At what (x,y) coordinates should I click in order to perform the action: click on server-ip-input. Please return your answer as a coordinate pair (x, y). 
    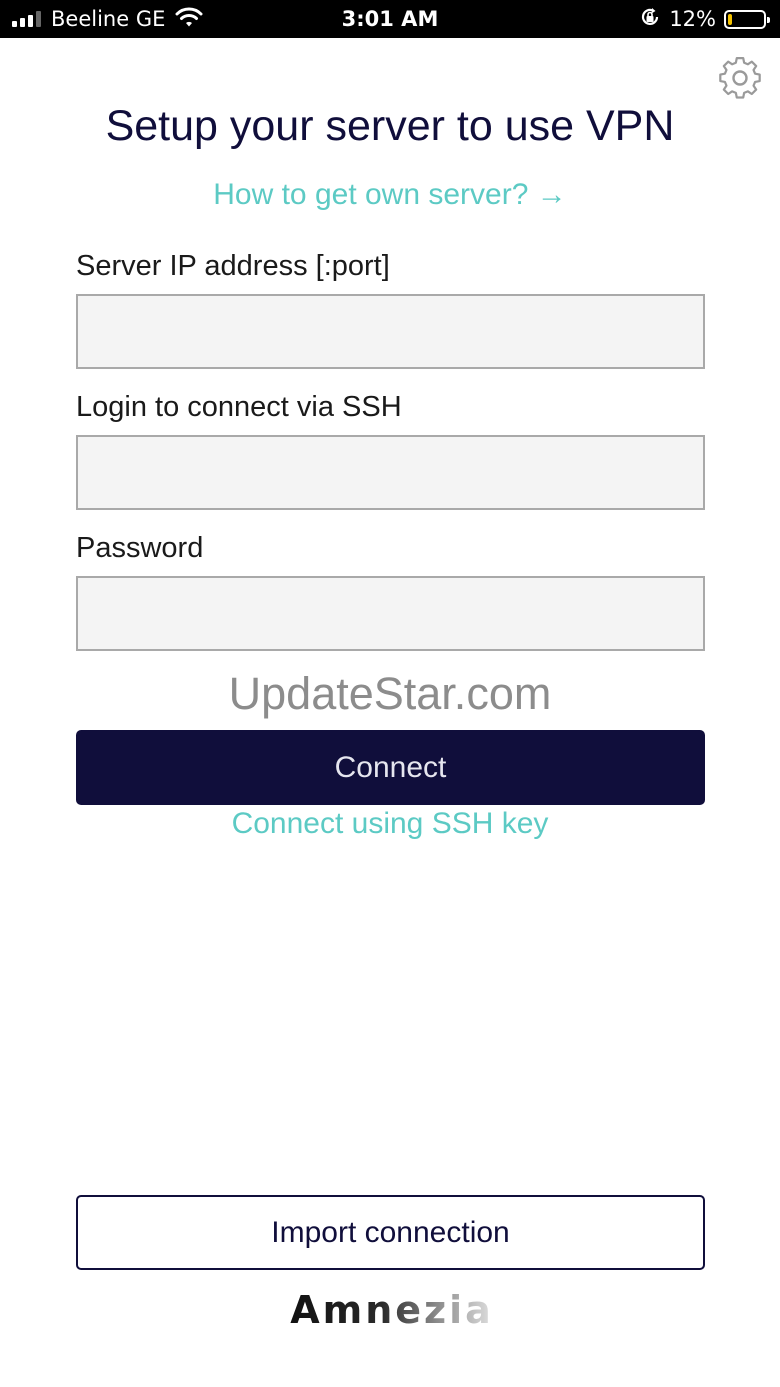
    Looking at the image, I should click on (390, 331).